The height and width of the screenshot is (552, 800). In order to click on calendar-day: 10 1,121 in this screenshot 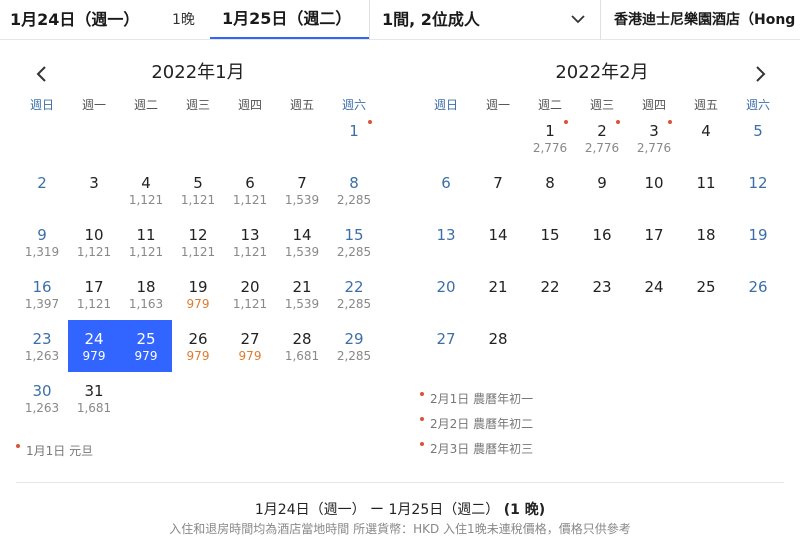, I will do `click(94, 242)`.